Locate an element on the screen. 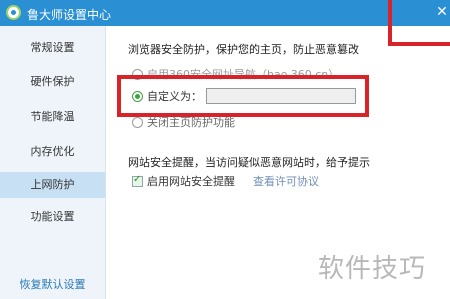  sidebar-item-web-protection: 上网防护 is located at coordinates (52, 185).